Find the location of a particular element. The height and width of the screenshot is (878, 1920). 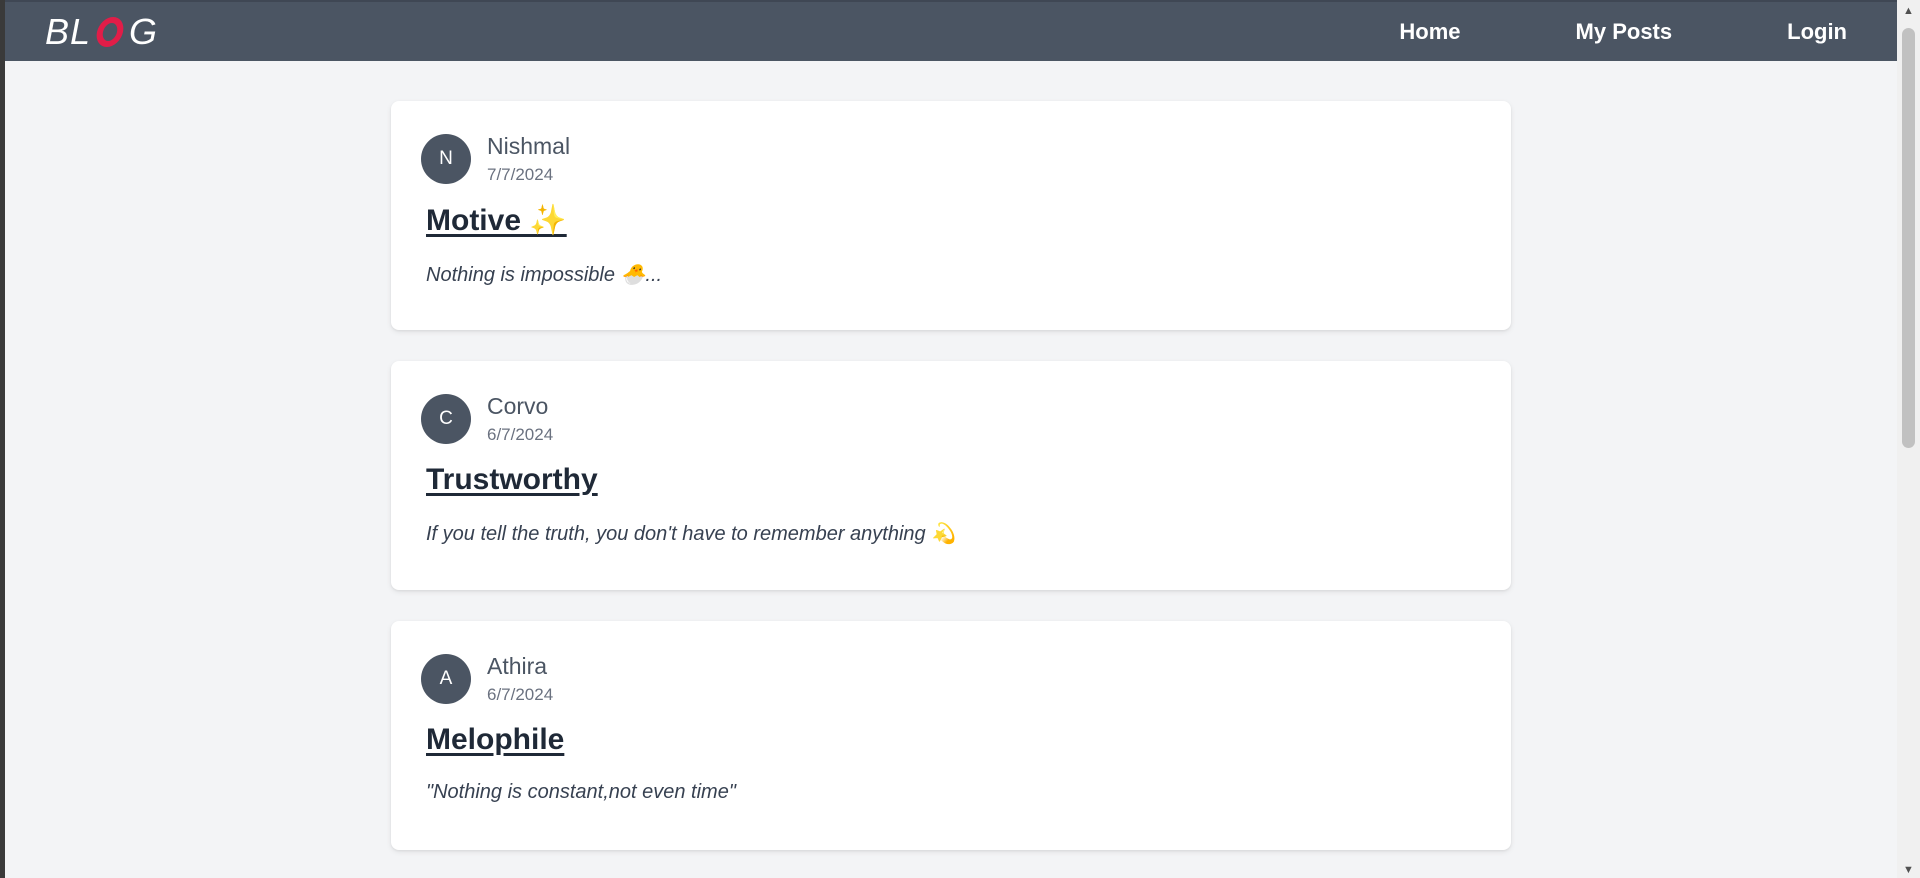

nav-home-link: Home is located at coordinates (1429, 32).